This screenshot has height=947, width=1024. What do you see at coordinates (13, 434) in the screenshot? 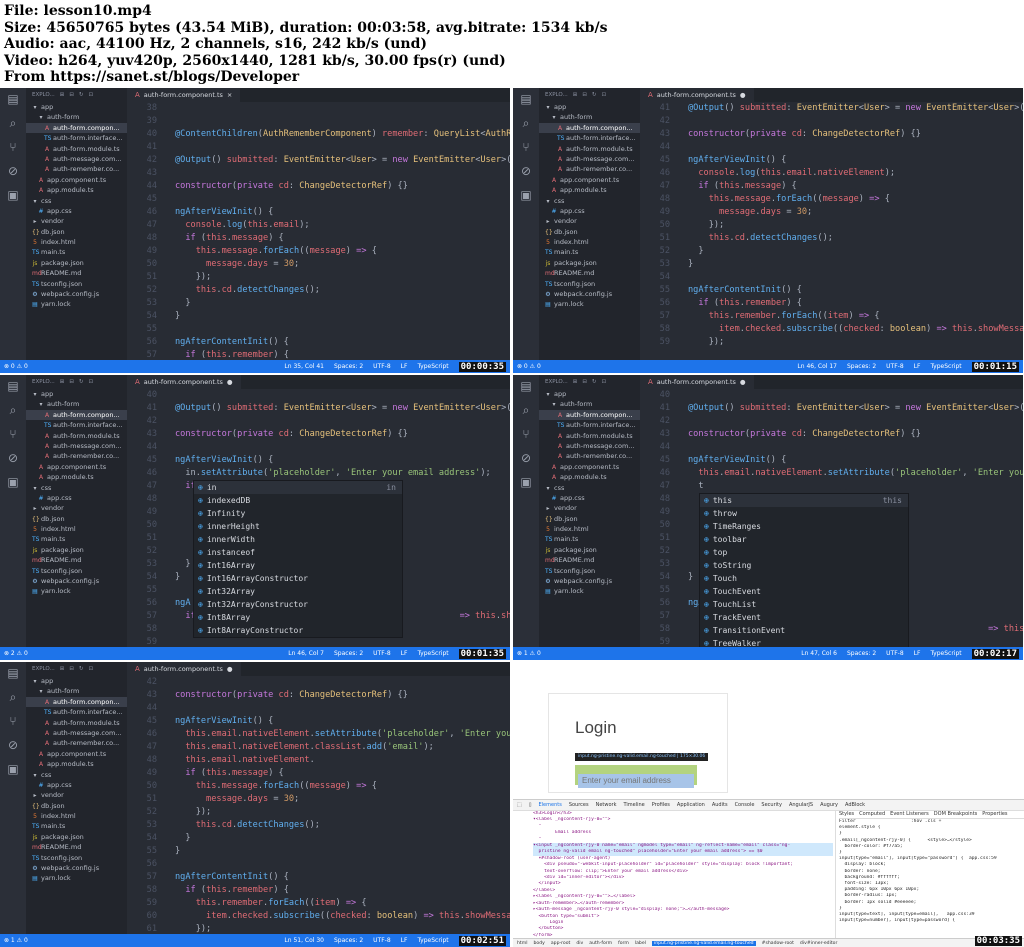
I see `git-icon: ⑂` at bounding box center [13, 434].